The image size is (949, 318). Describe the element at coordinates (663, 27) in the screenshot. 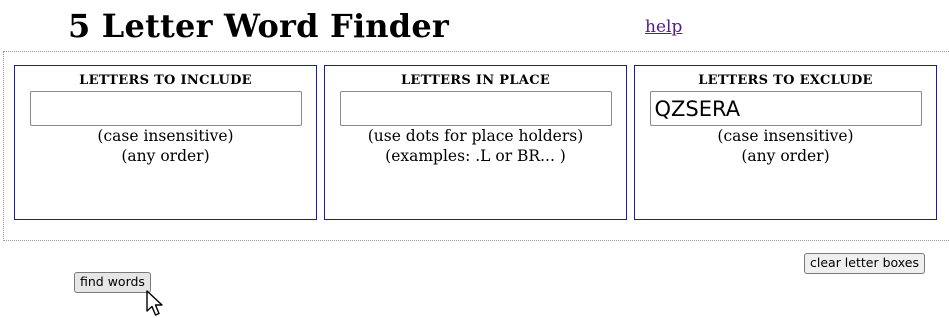

I see `help-link: help` at that location.